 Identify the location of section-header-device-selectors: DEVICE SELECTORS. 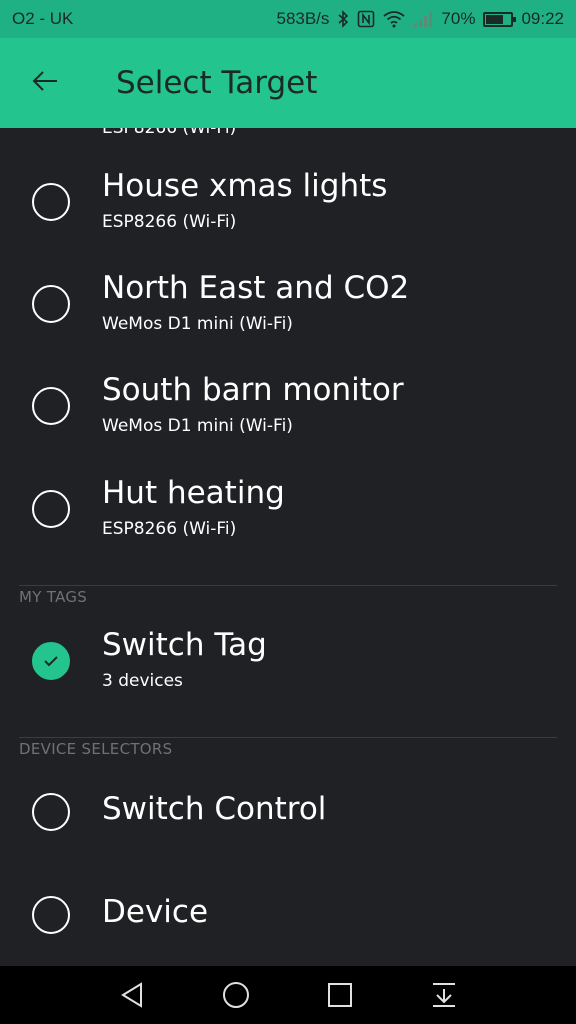
(96, 749).